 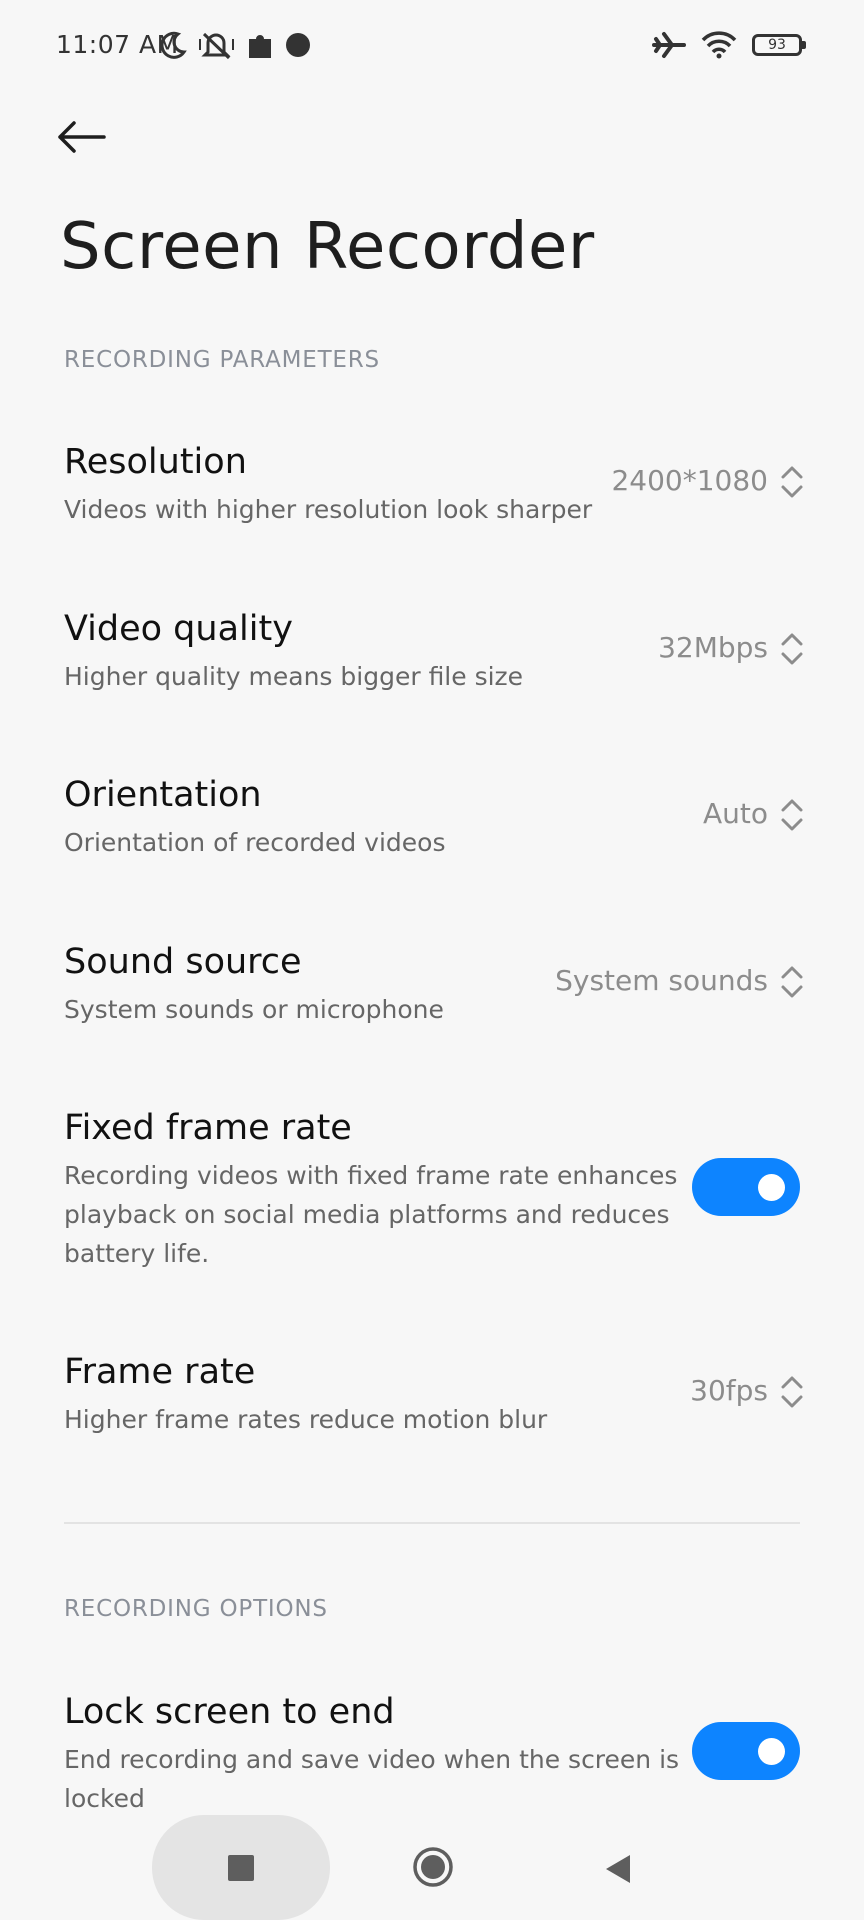 I want to click on setting-title: Sound source, so click(x=183, y=962).